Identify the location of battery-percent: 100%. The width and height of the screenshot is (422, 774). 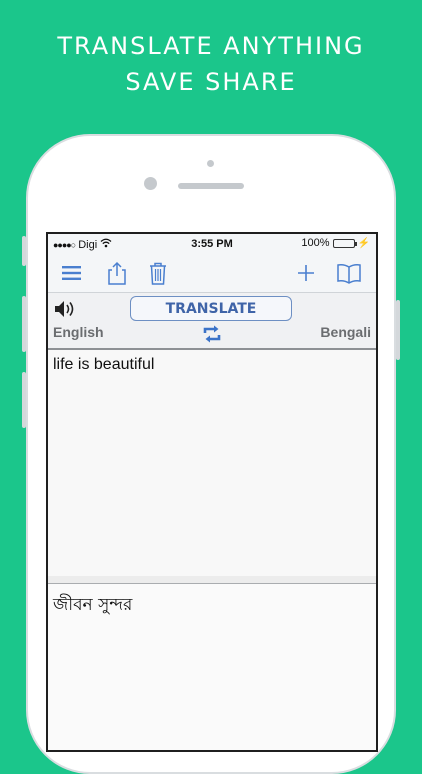
(315, 243).